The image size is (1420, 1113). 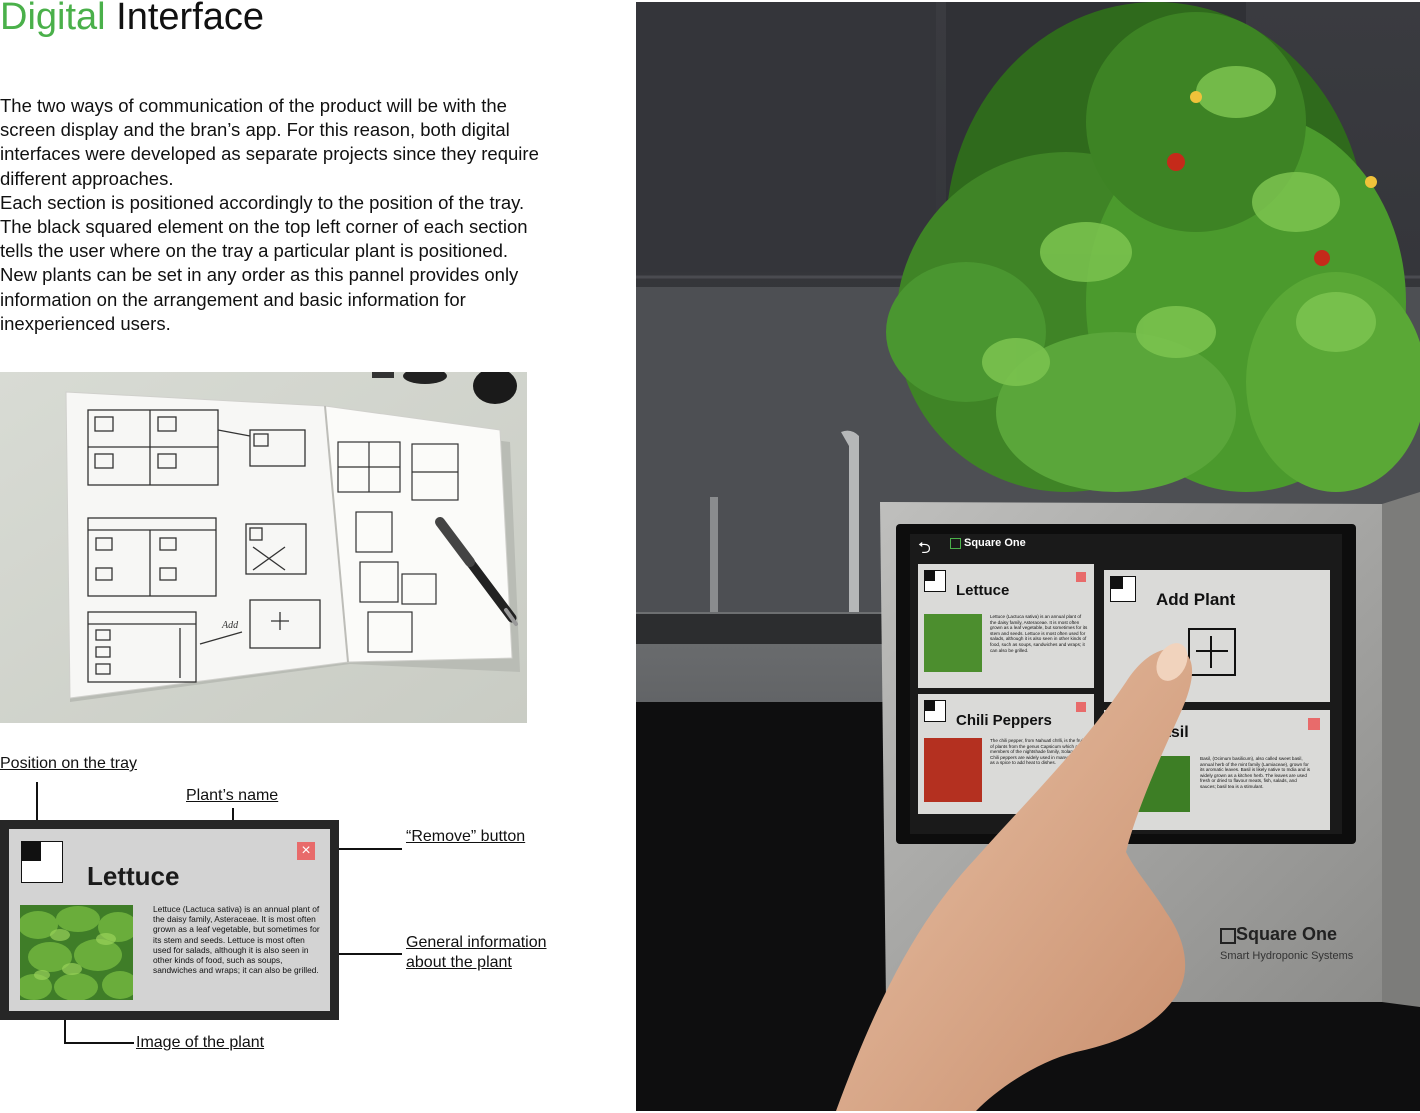 I want to click on page-title-rest: Interface, so click(x=185, y=19).